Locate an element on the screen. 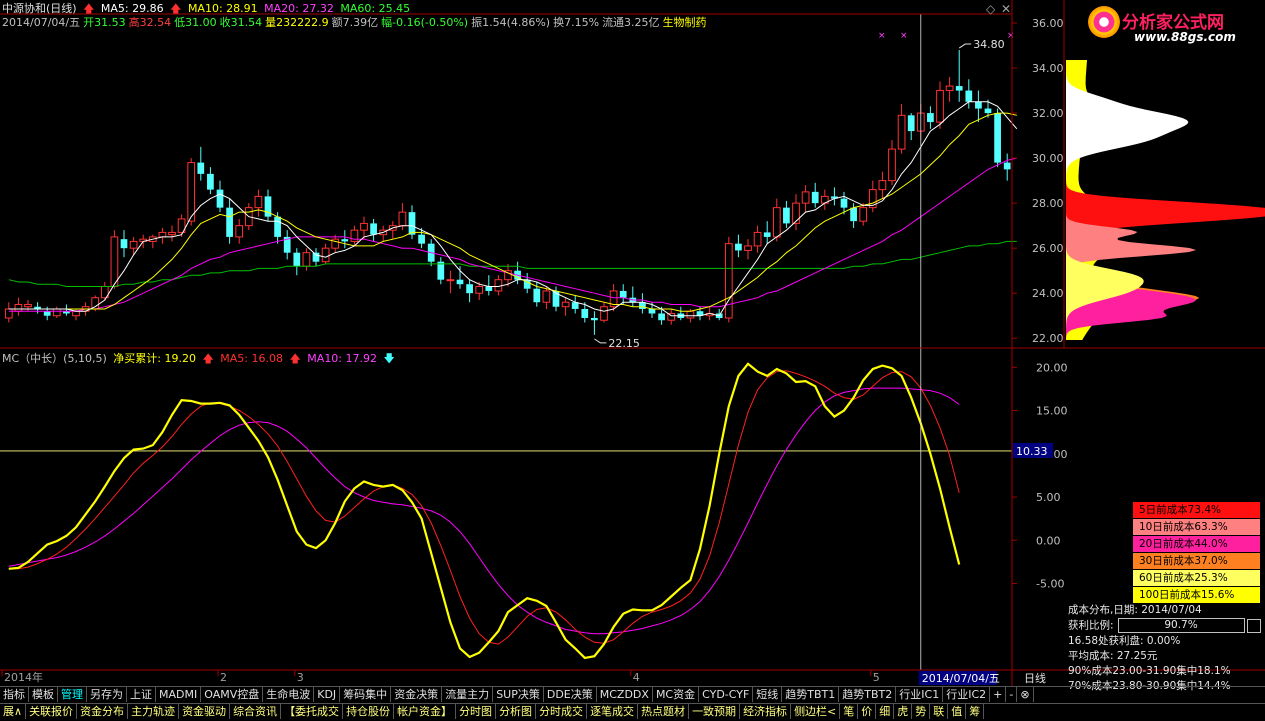  tab-item: 趋势TBT2 is located at coordinates (868, 694).